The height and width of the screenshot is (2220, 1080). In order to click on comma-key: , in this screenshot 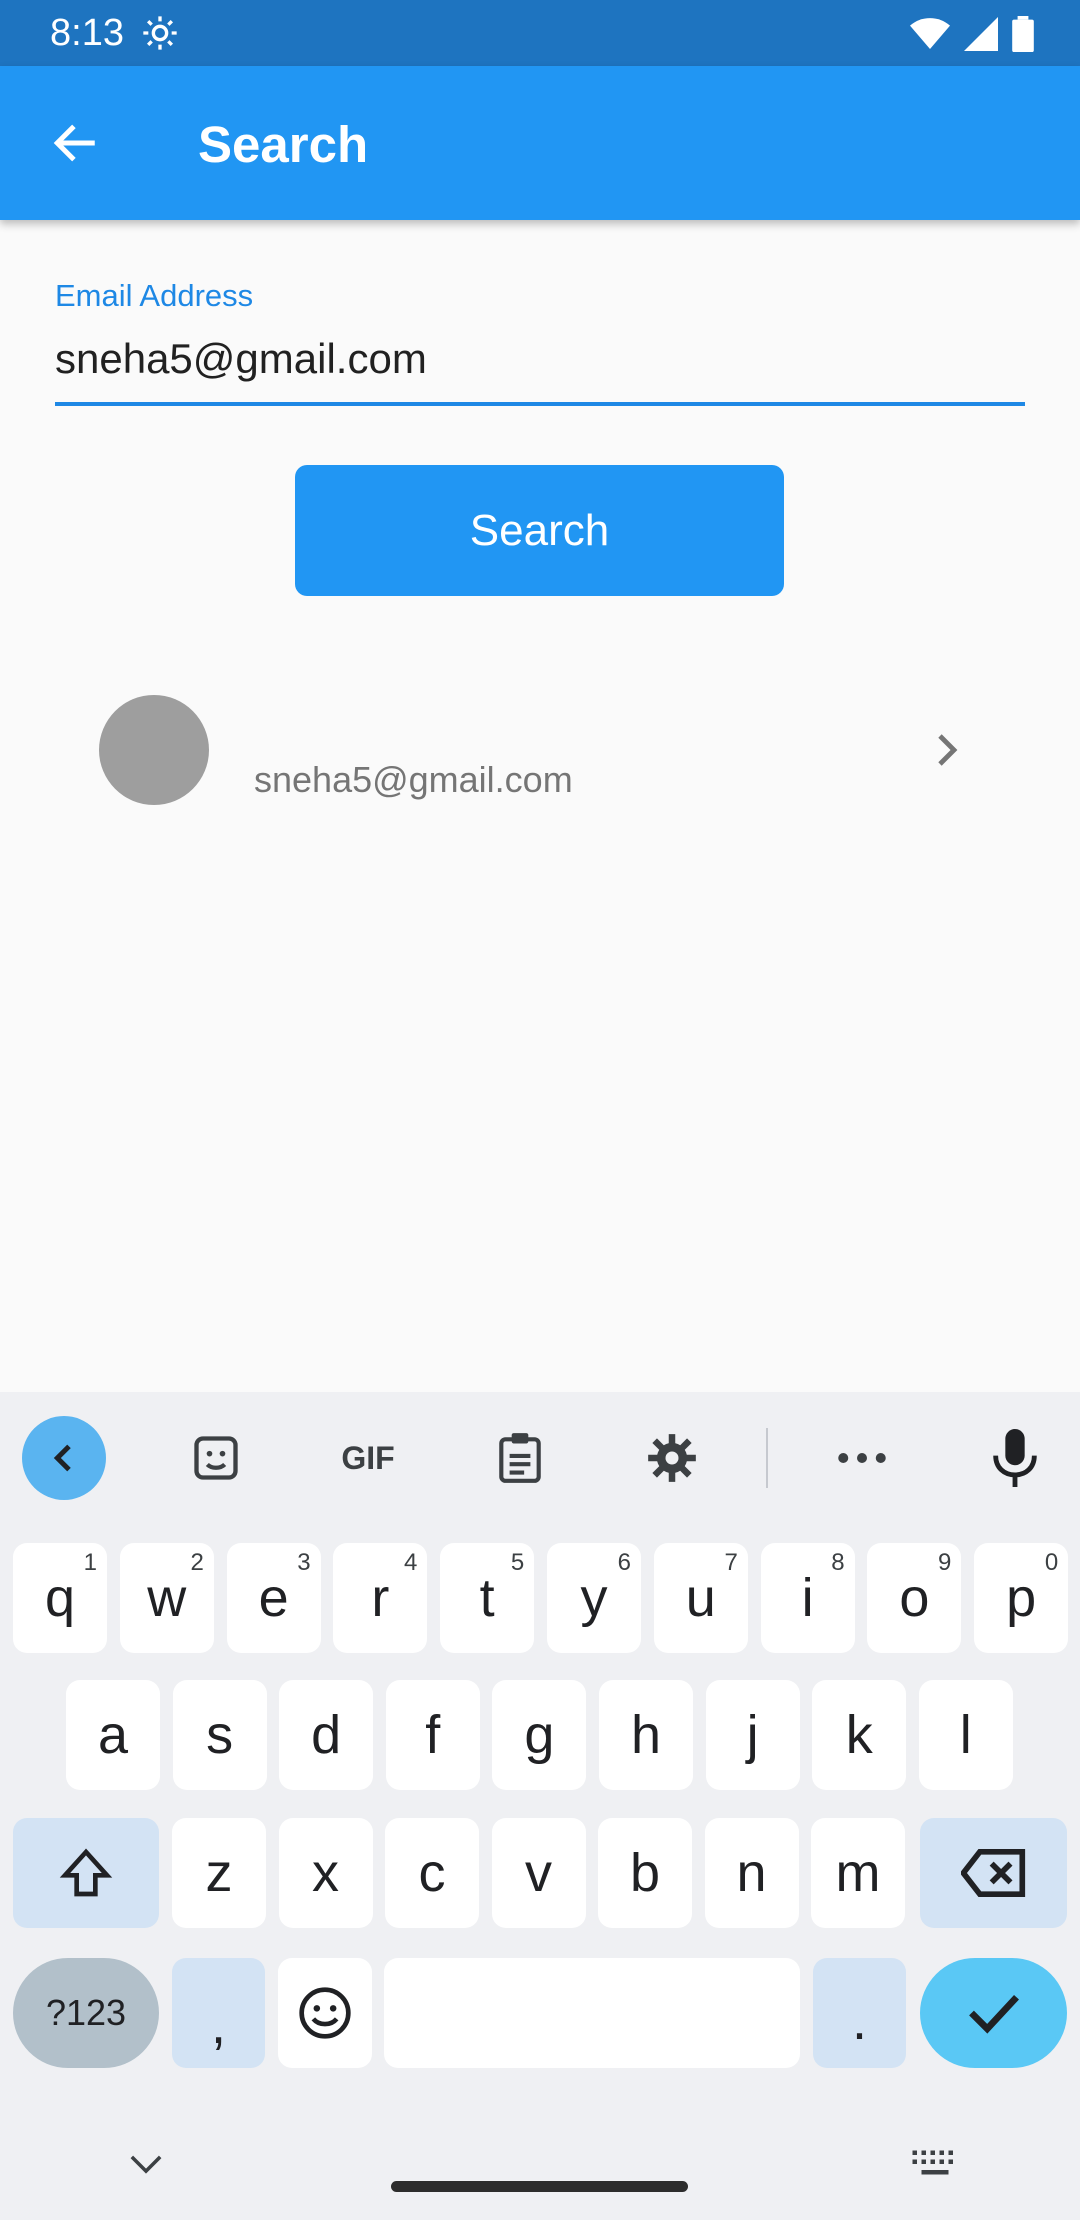, I will do `click(218, 2013)`.